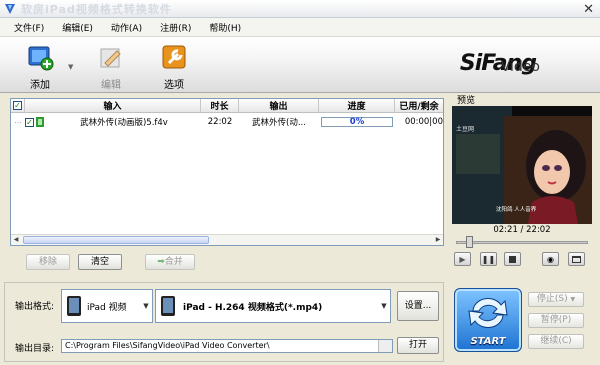  What do you see at coordinates (35, 307) in the screenshot?
I see `output-format-label: 输出格式:` at bounding box center [35, 307].